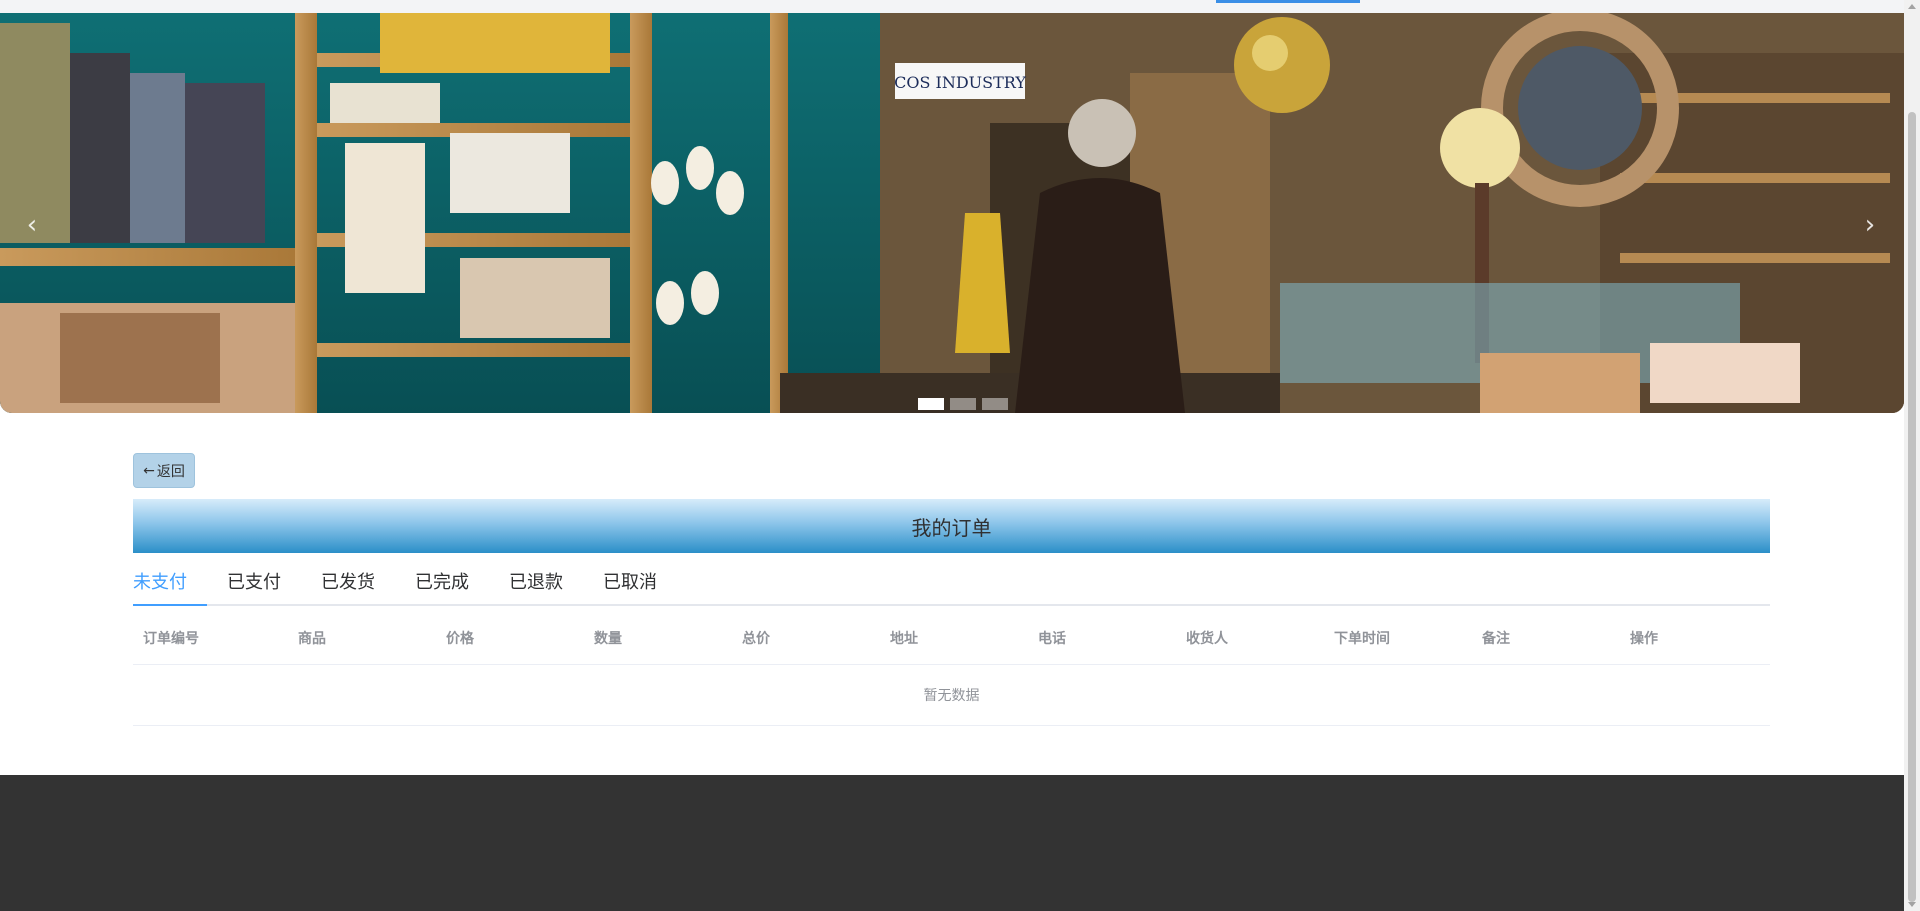 The height and width of the screenshot is (911, 1920). What do you see at coordinates (32, 225) in the screenshot?
I see `carousel-prev-arrow: ‹` at bounding box center [32, 225].